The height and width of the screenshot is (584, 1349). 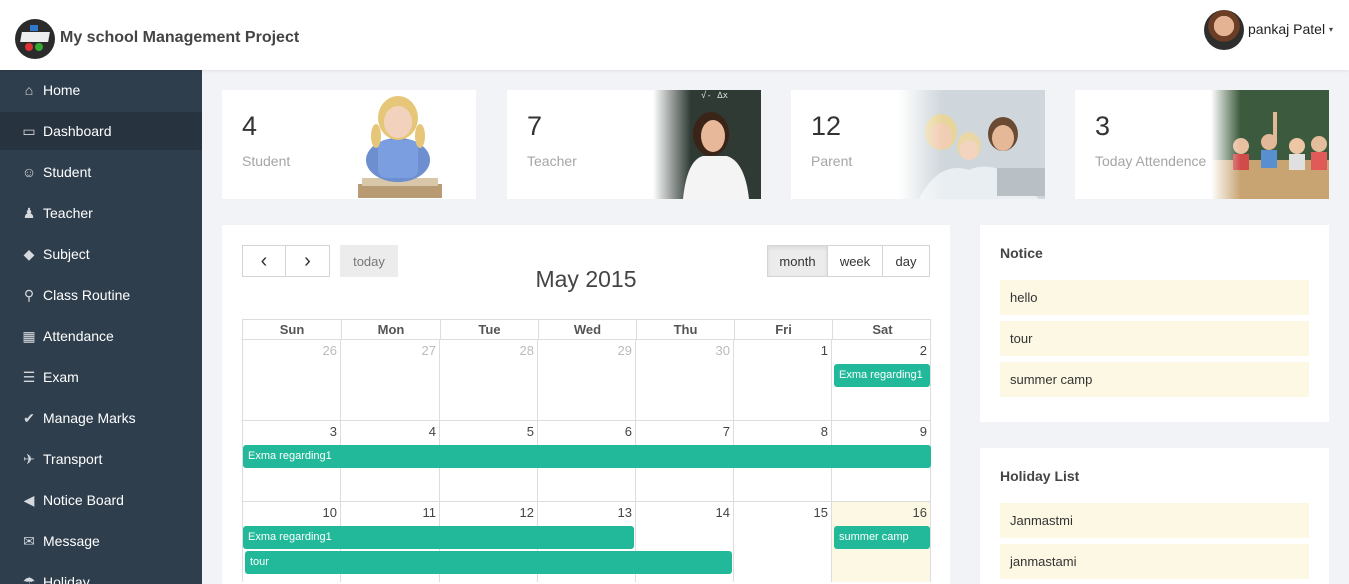 I want to click on bullhorn-icon: ◀, so click(x=29, y=499).